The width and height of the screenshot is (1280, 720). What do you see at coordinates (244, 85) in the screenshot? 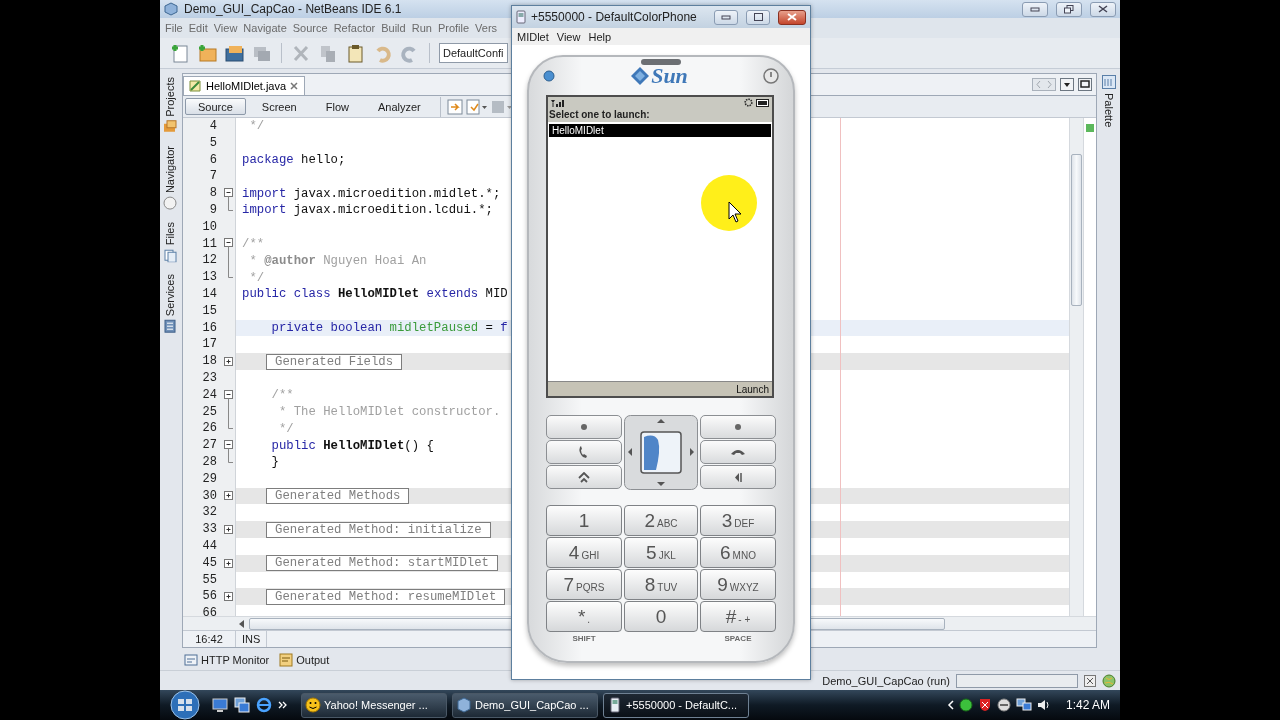
I see `editor-tab: HelloMIDlet.java` at bounding box center [244, 85].